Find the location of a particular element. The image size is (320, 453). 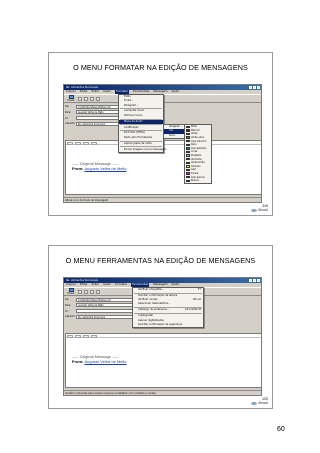

menu-item-diminuir-recuo: Diminuir recuo is located at coordinates (141, 116).